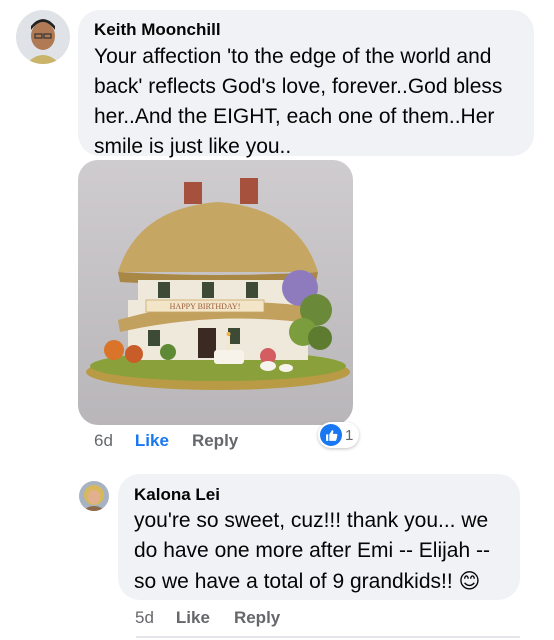 The image size is (554, 640). What do you see at coordinates (257, 618) in the screenshot?
I see `reply-reply-button: Reply` at bounding box center [257, 618].